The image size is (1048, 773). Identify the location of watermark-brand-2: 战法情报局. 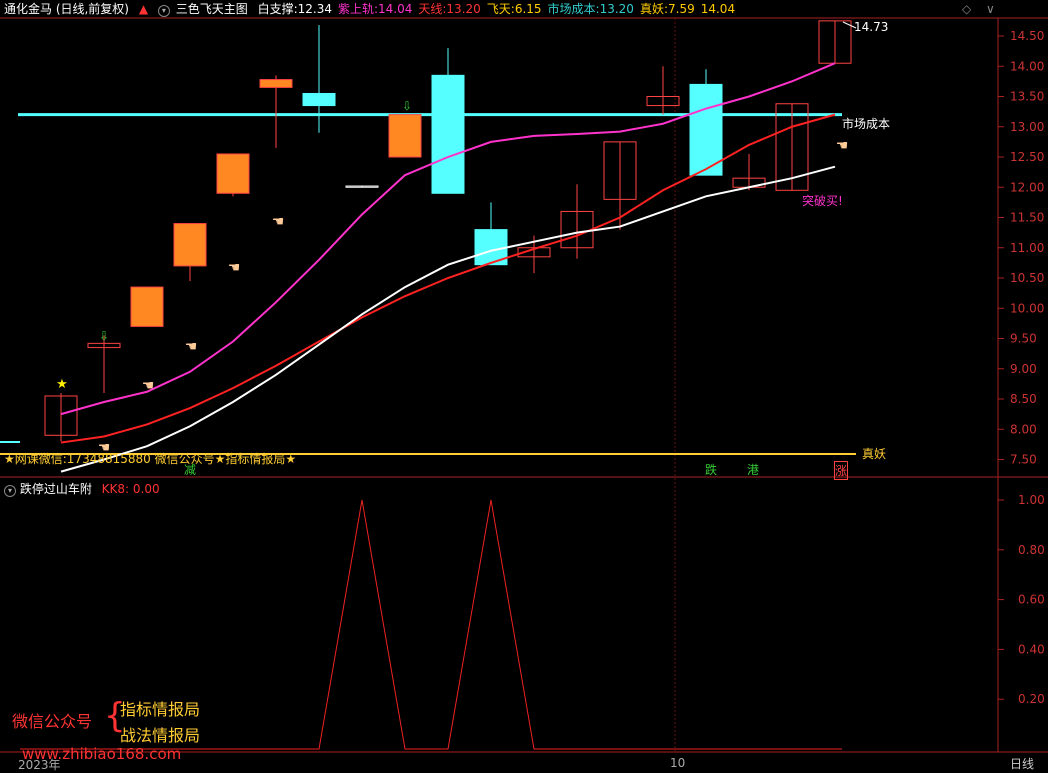
(160, 735).